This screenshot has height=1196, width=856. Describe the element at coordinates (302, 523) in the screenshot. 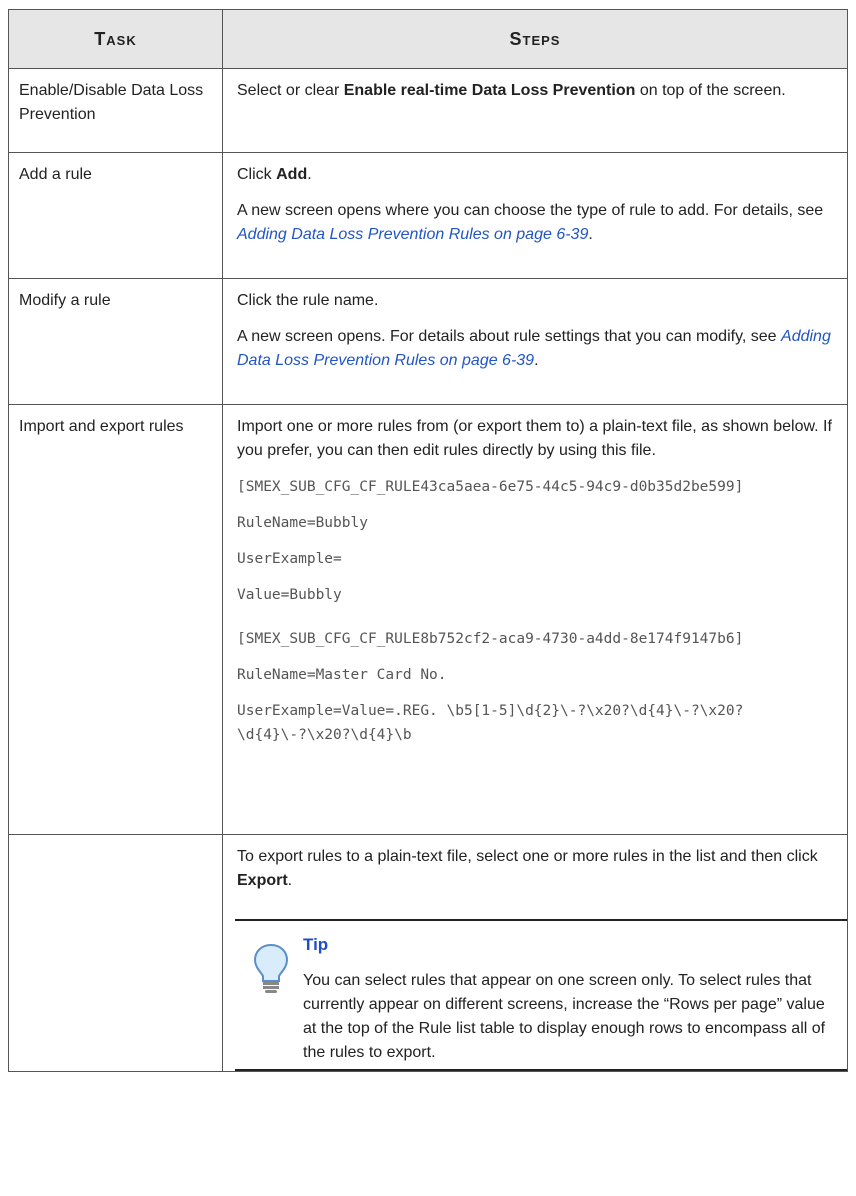

I see `code-line: RuleName=Bubbly` at that location.